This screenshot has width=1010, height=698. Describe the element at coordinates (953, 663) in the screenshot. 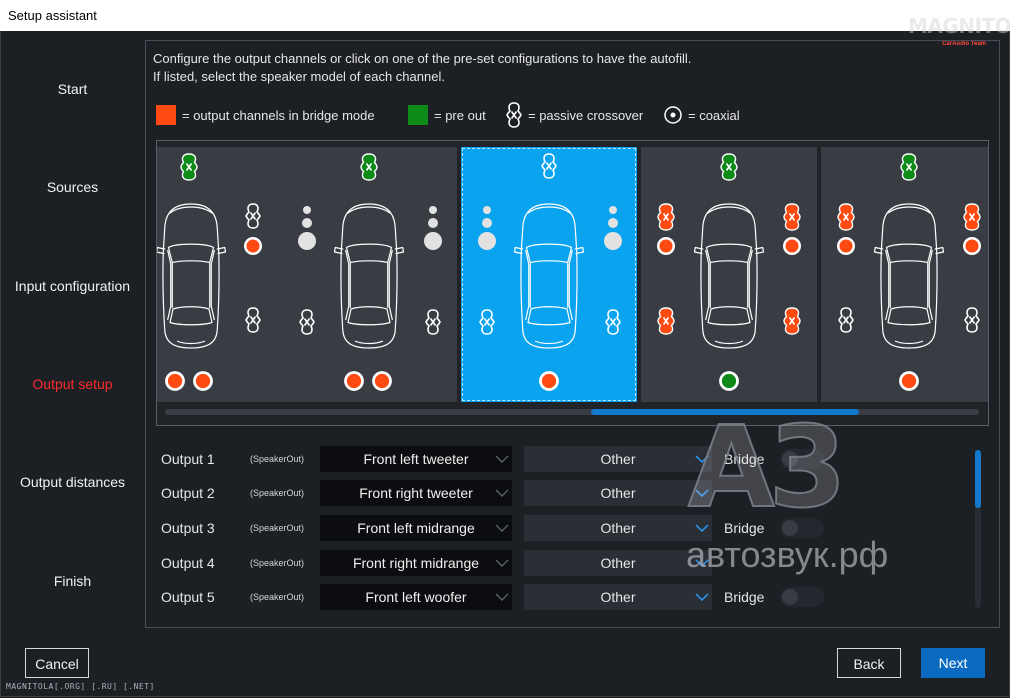

I see `next-button: Next` at that location.